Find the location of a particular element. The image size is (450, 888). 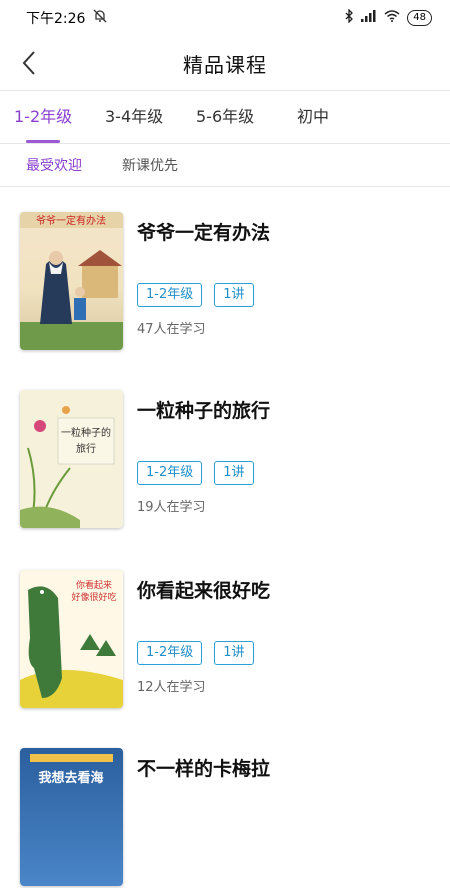

signal-icon is located at coordinates (369, 18).